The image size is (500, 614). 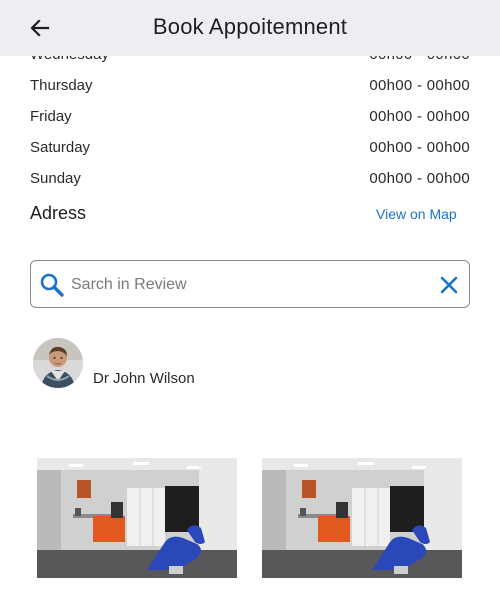 What do you see at coordinates (58, 213) in the screenshot?
I see `address-heading: Adress` at bounding box center [58, 213].